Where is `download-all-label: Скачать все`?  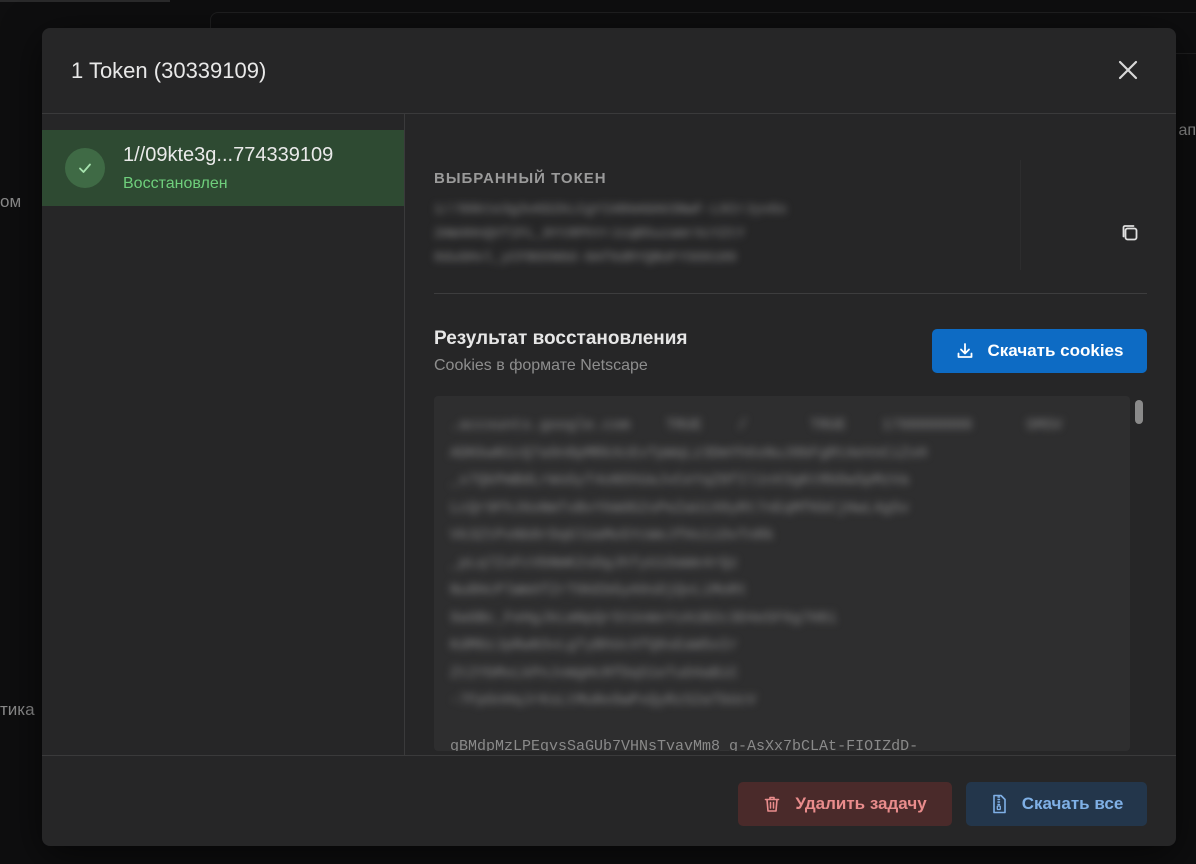
download-all-label: Скачать все is located at coordinates (1072, 803).